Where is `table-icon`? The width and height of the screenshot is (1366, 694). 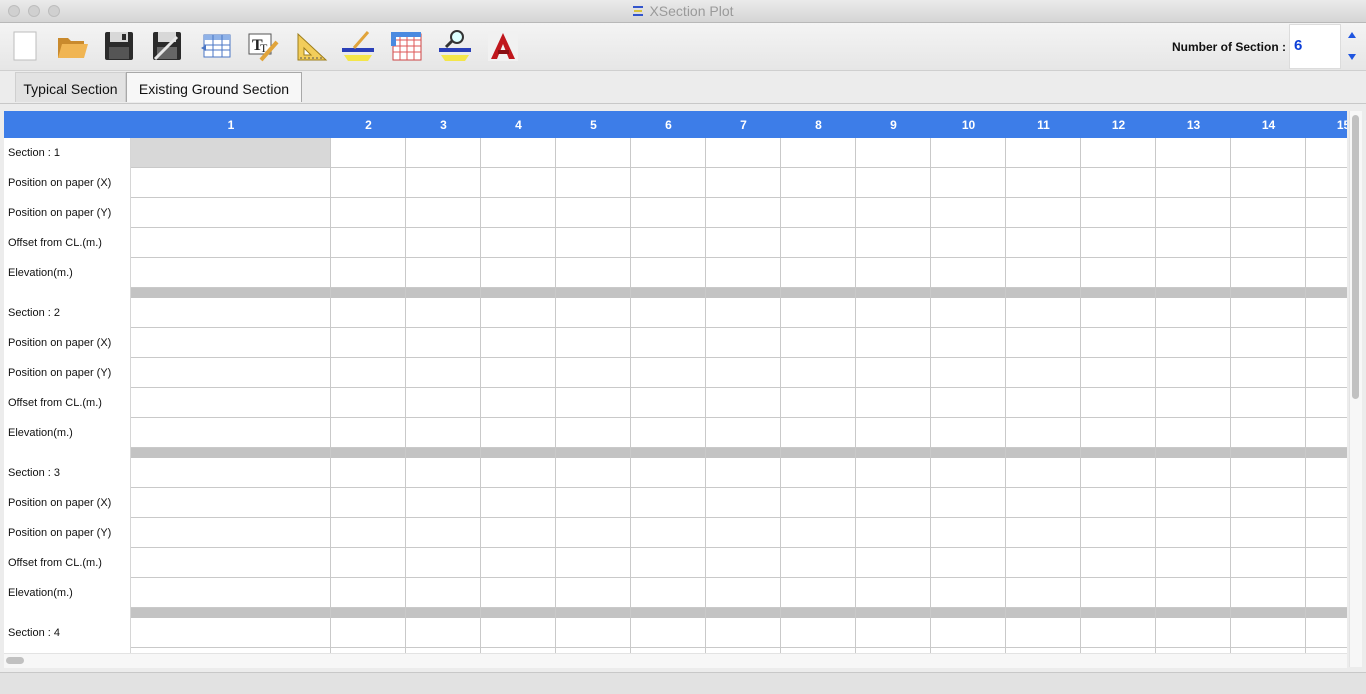 table-icon is located at coordinates (216, 46).